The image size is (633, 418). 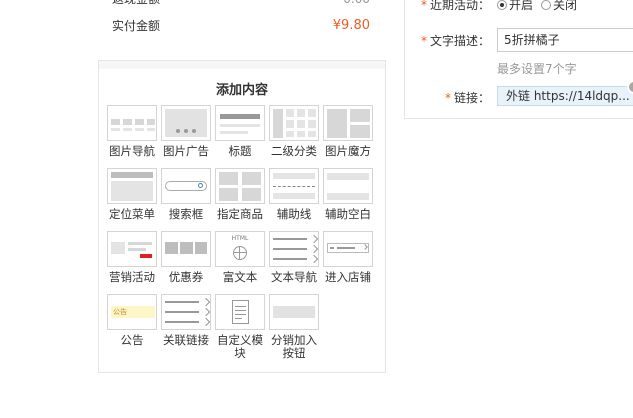 I want to click on tile-image-nav: 图片导航, so click(x=133, y=131).